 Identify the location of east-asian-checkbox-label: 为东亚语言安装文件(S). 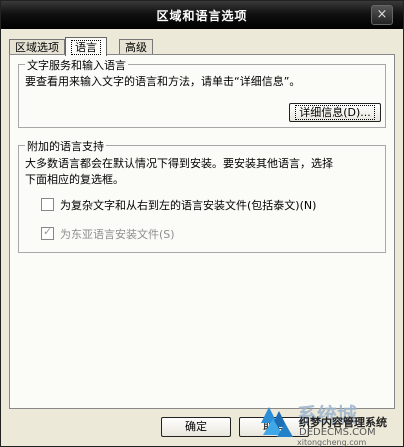
(117, 234).